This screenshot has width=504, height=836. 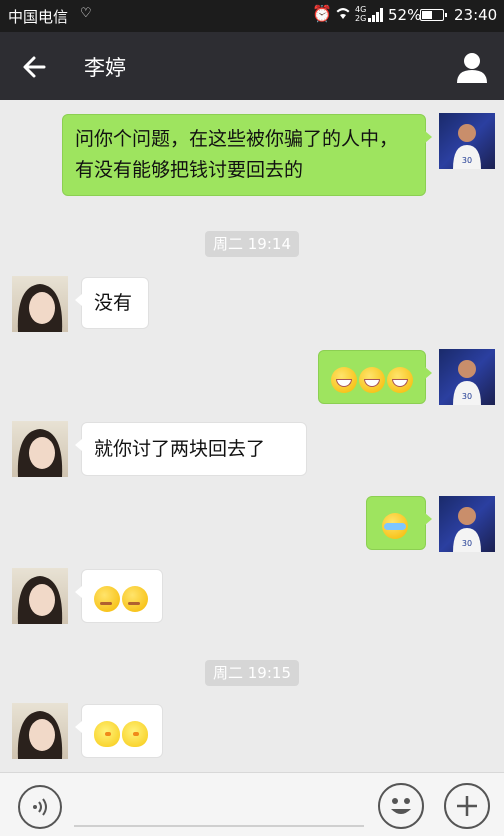 What do you see at coordinates (105, 68) in the screenshot?
I see `chat-title: 李婷` at bounding box center [105, 68].